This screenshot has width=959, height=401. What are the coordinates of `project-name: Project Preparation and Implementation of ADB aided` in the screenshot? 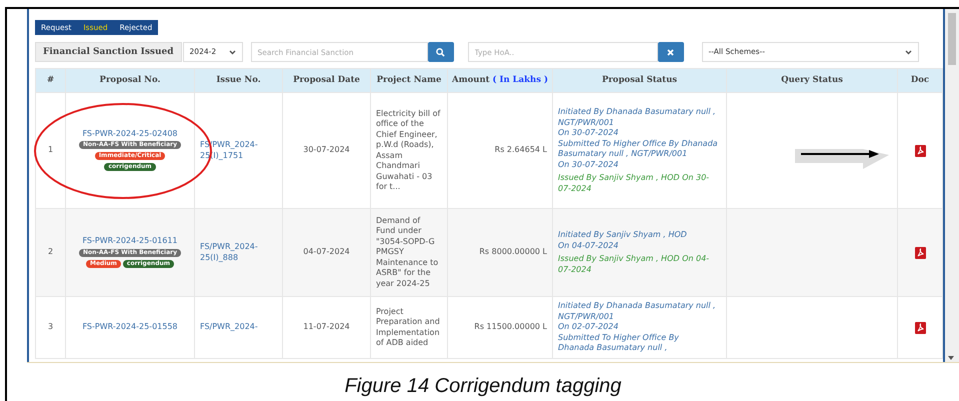 It's located at (409, 327).